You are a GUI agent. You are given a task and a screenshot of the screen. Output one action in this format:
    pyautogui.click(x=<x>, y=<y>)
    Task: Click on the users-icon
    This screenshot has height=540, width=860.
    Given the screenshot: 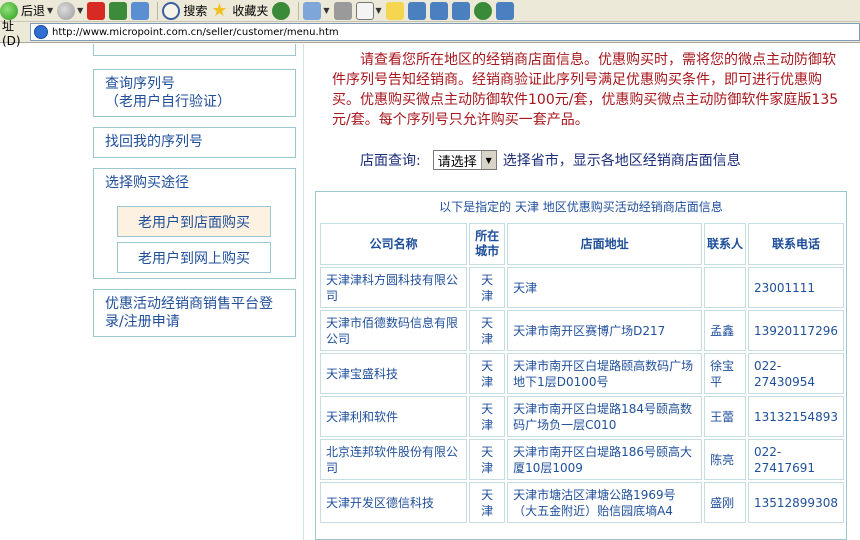 What is the action you would take?
    pyautogui.click(x=504, y=10)
    